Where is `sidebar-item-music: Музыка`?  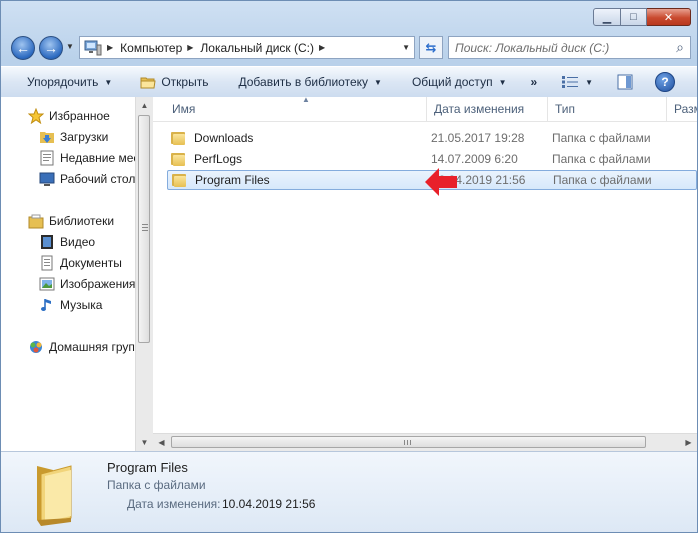 sidebar-item-music: Музыка is located at coordinates (70, 305).